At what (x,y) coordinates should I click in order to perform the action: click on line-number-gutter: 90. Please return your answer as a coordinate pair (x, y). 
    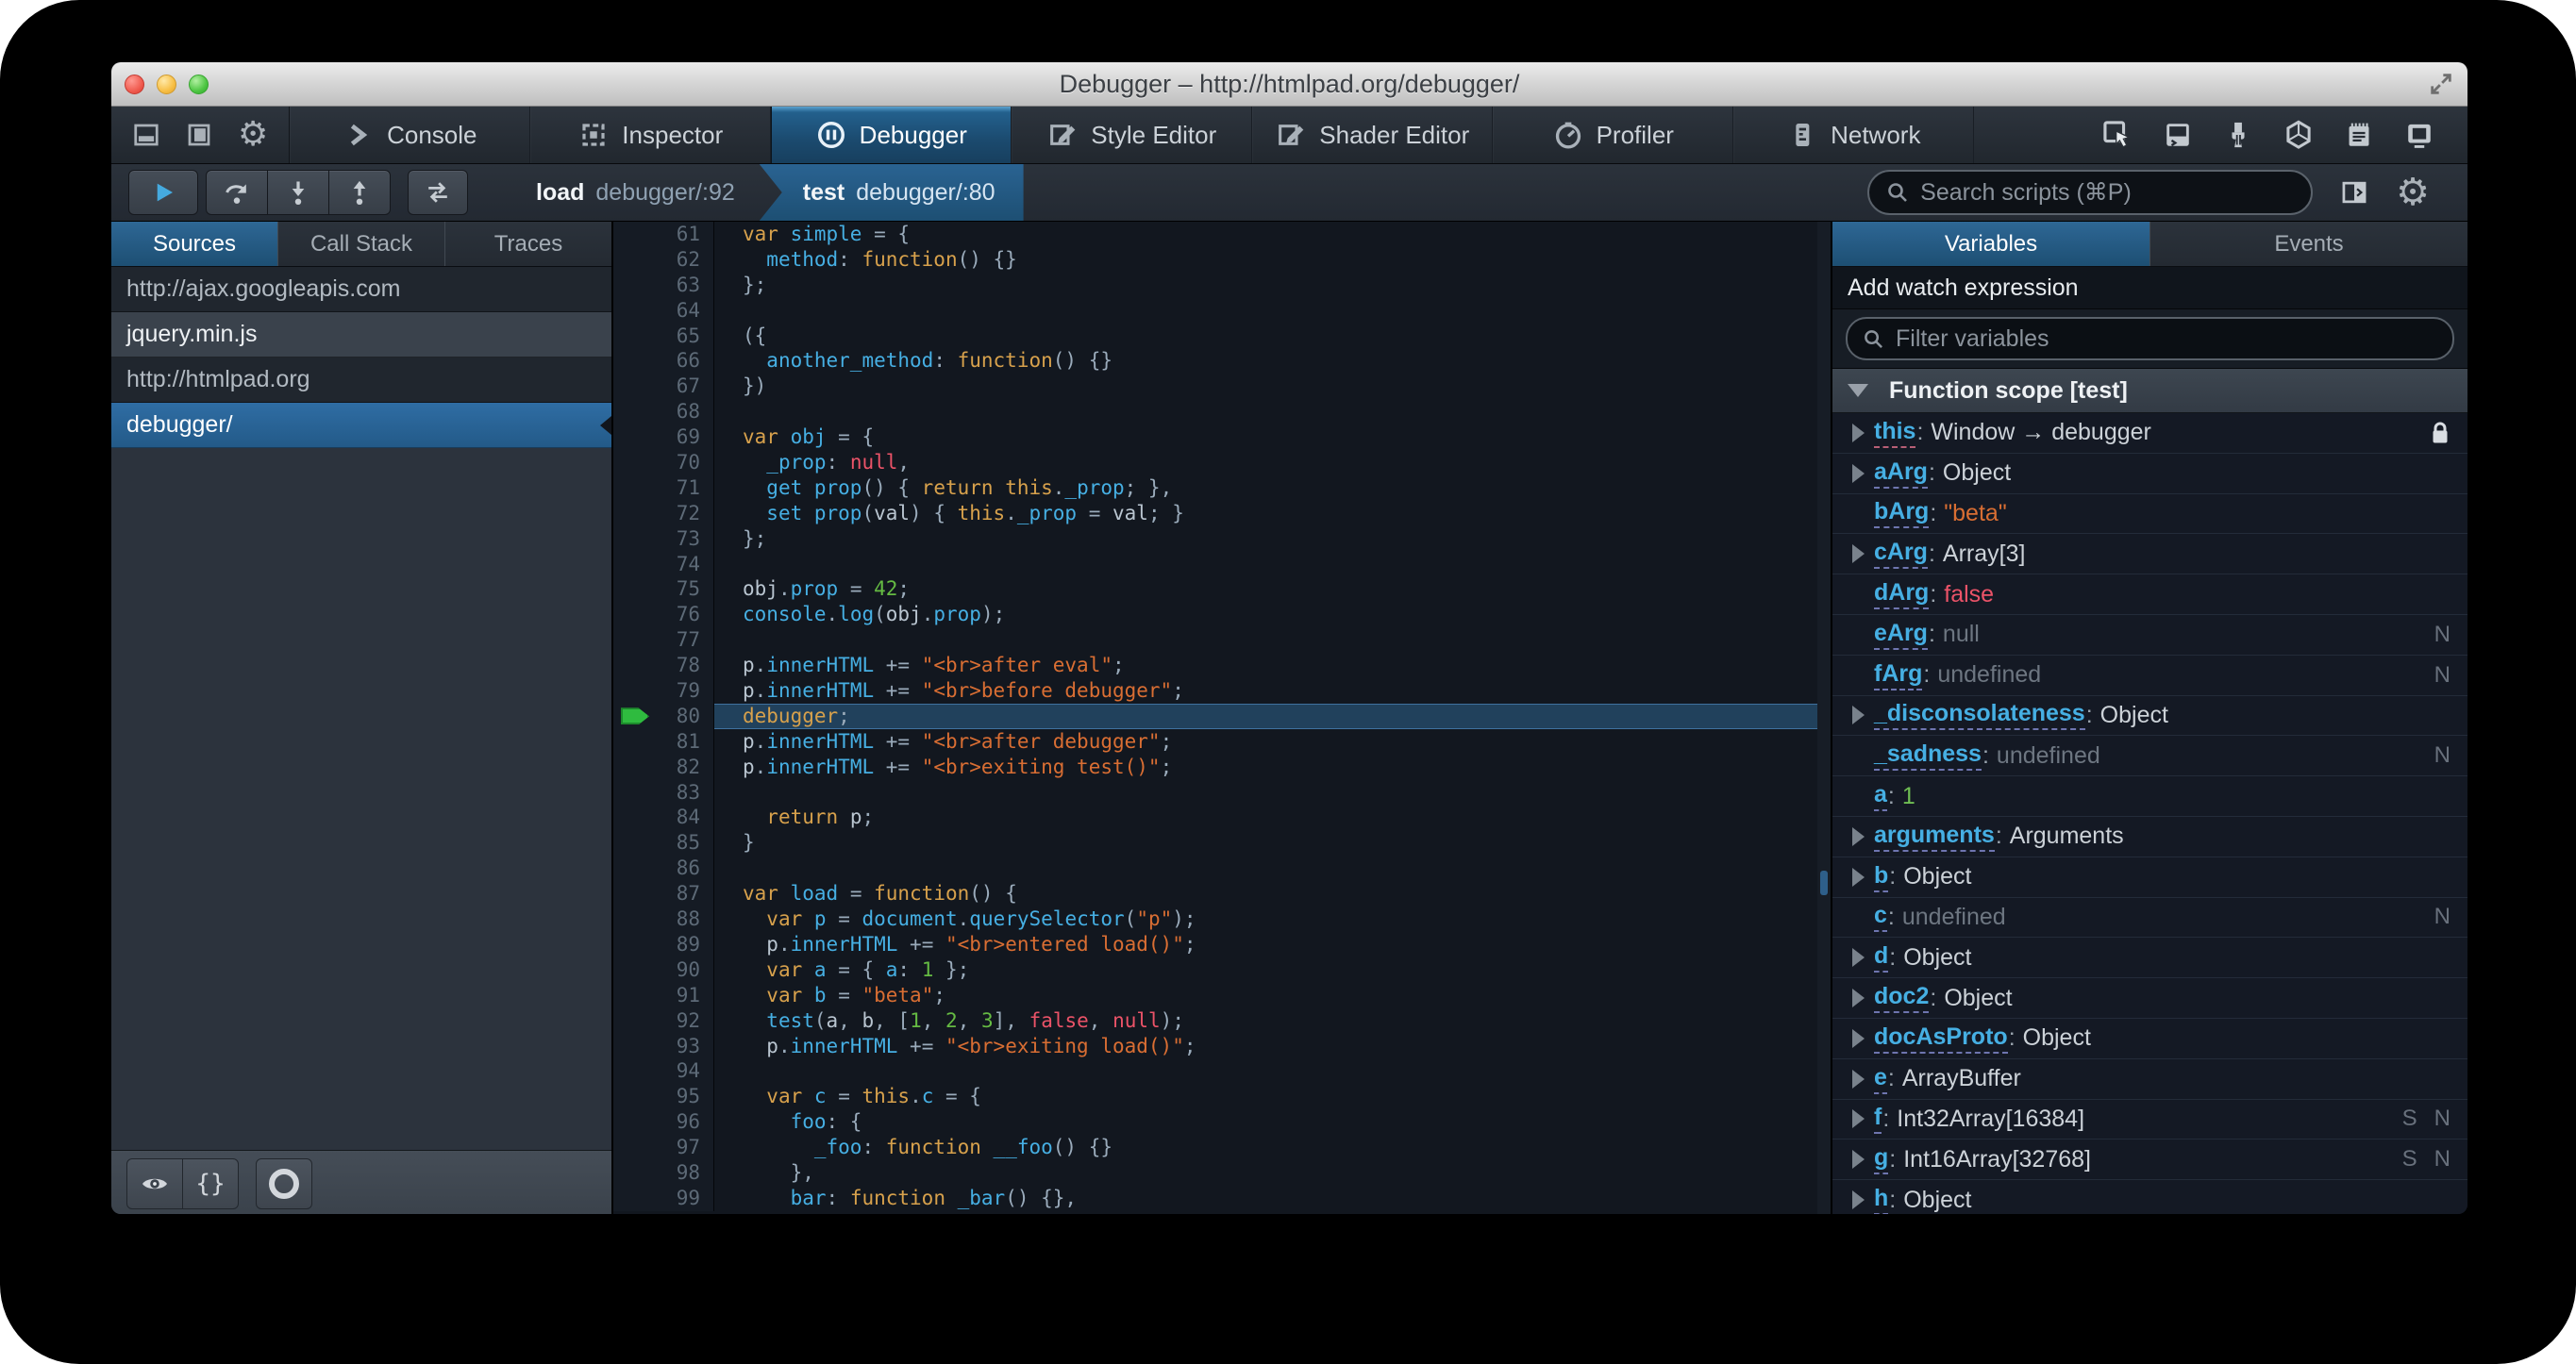
    Looking at the image, I should click on (663, 969).